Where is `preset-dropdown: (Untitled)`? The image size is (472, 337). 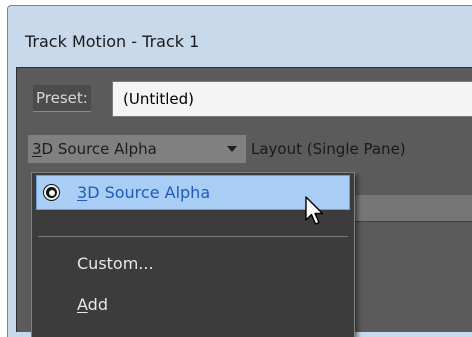
preset-dropdown: (Untitled) is located at coordinates (292, 99).